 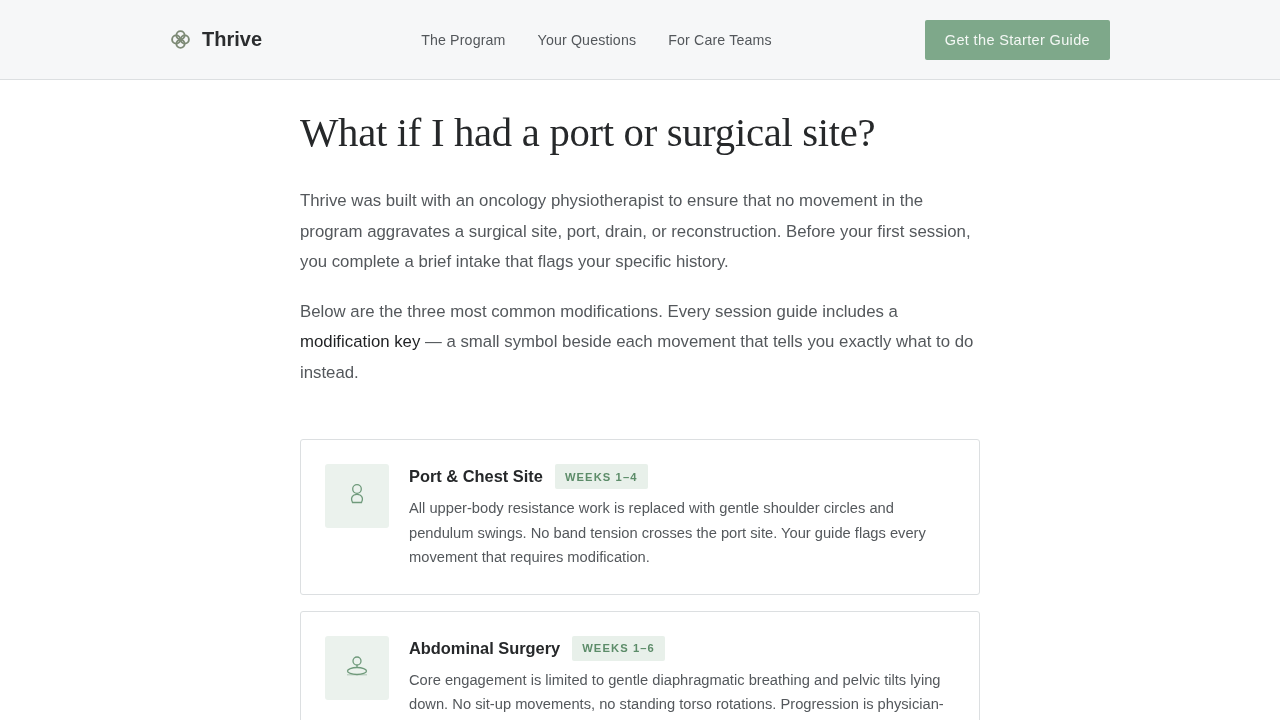 I want to click on nav-link: The Program, so click(x=463, y=39).